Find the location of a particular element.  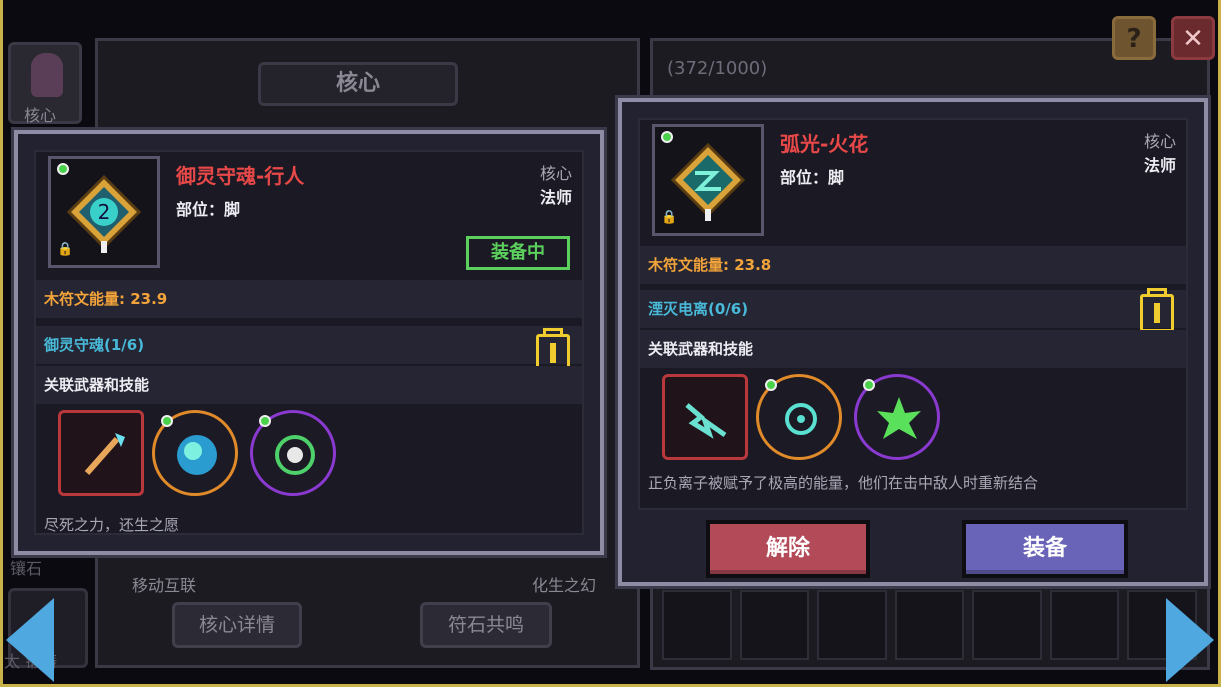

inventory-capacity: (372/1000) is located at coordinates (717, 68).